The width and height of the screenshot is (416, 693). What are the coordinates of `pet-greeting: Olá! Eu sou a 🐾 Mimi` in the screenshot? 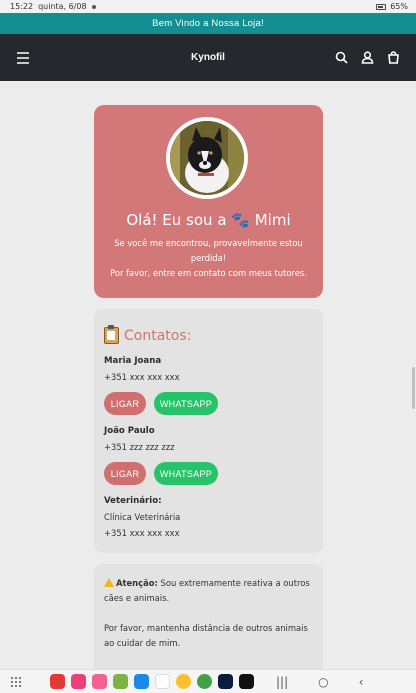 It's located at (208, 220).